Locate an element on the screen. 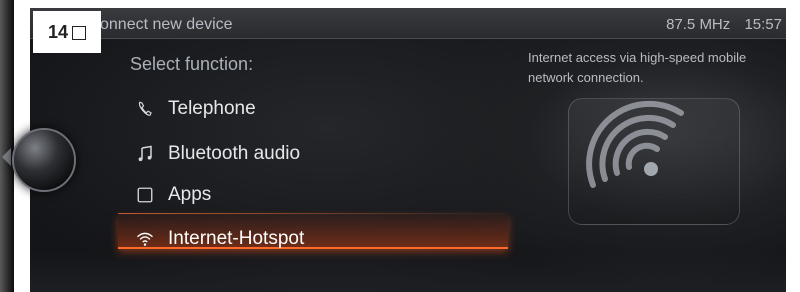 Image resolution: width=800 pixels, height=292 pixels. square-icon is located at coordinates (79, 32).